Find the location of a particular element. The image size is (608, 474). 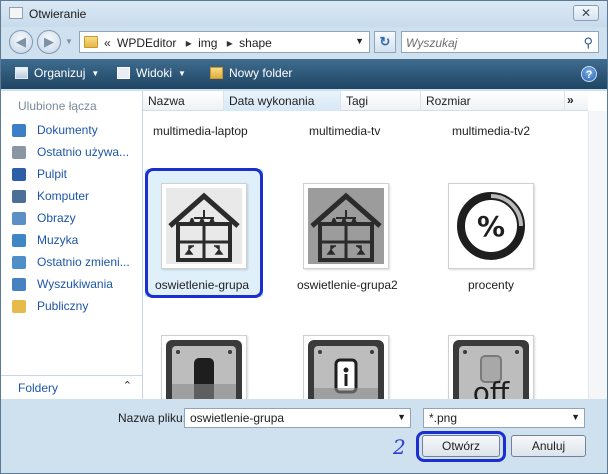

sidebar-item-pictures: Obrazy is located at coordinates (75, 219).